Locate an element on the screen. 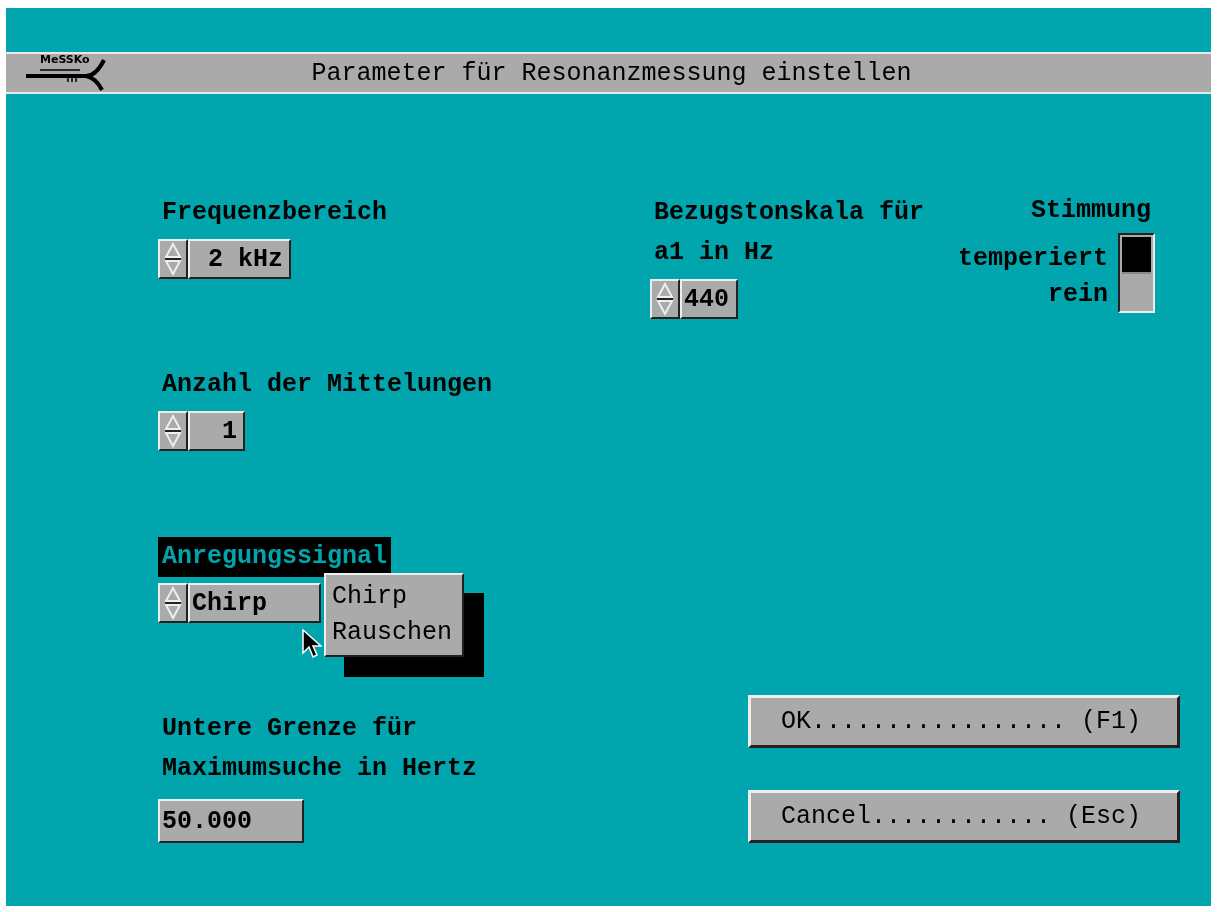 Image resolution: width=1217 pixels, height=912 pixels. logo-drawing: MeSSKo is located at coordinates (66, 73).